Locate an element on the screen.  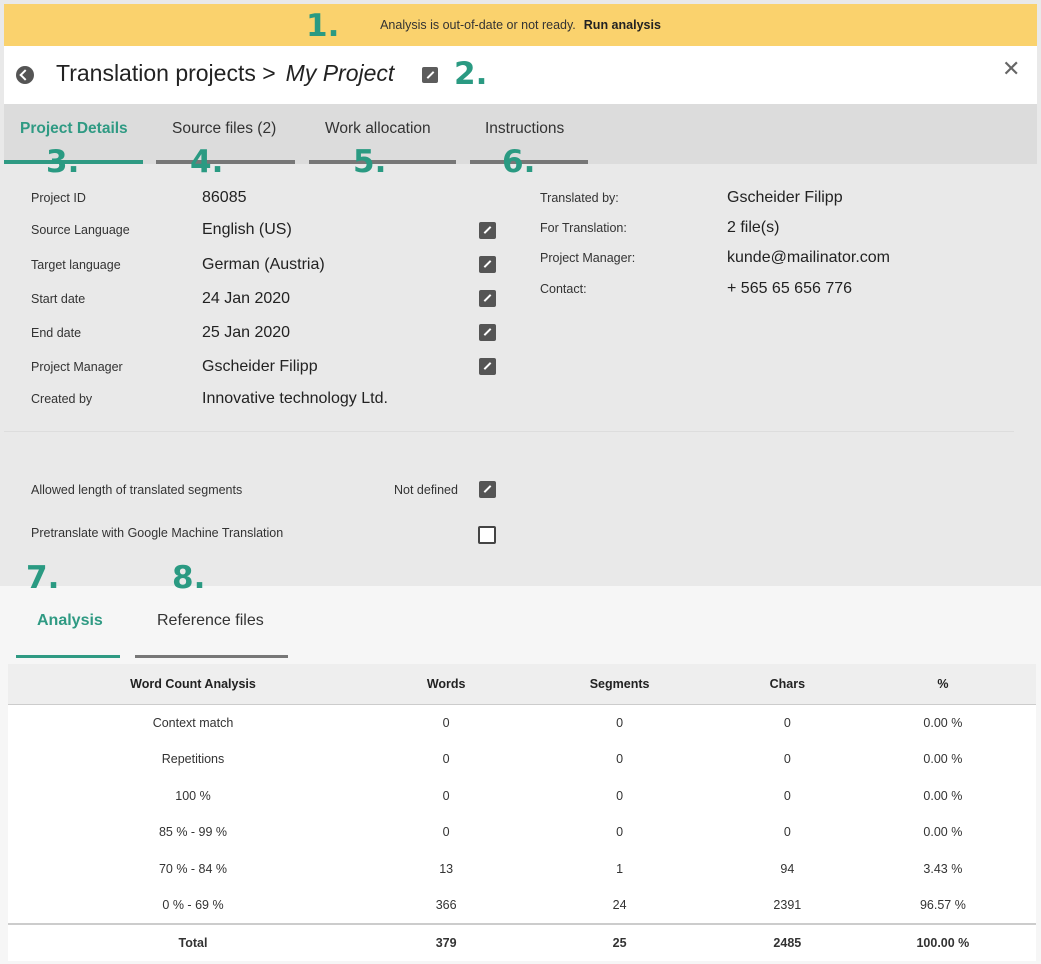
cell: 100 % is located at coordinates (193, 796).